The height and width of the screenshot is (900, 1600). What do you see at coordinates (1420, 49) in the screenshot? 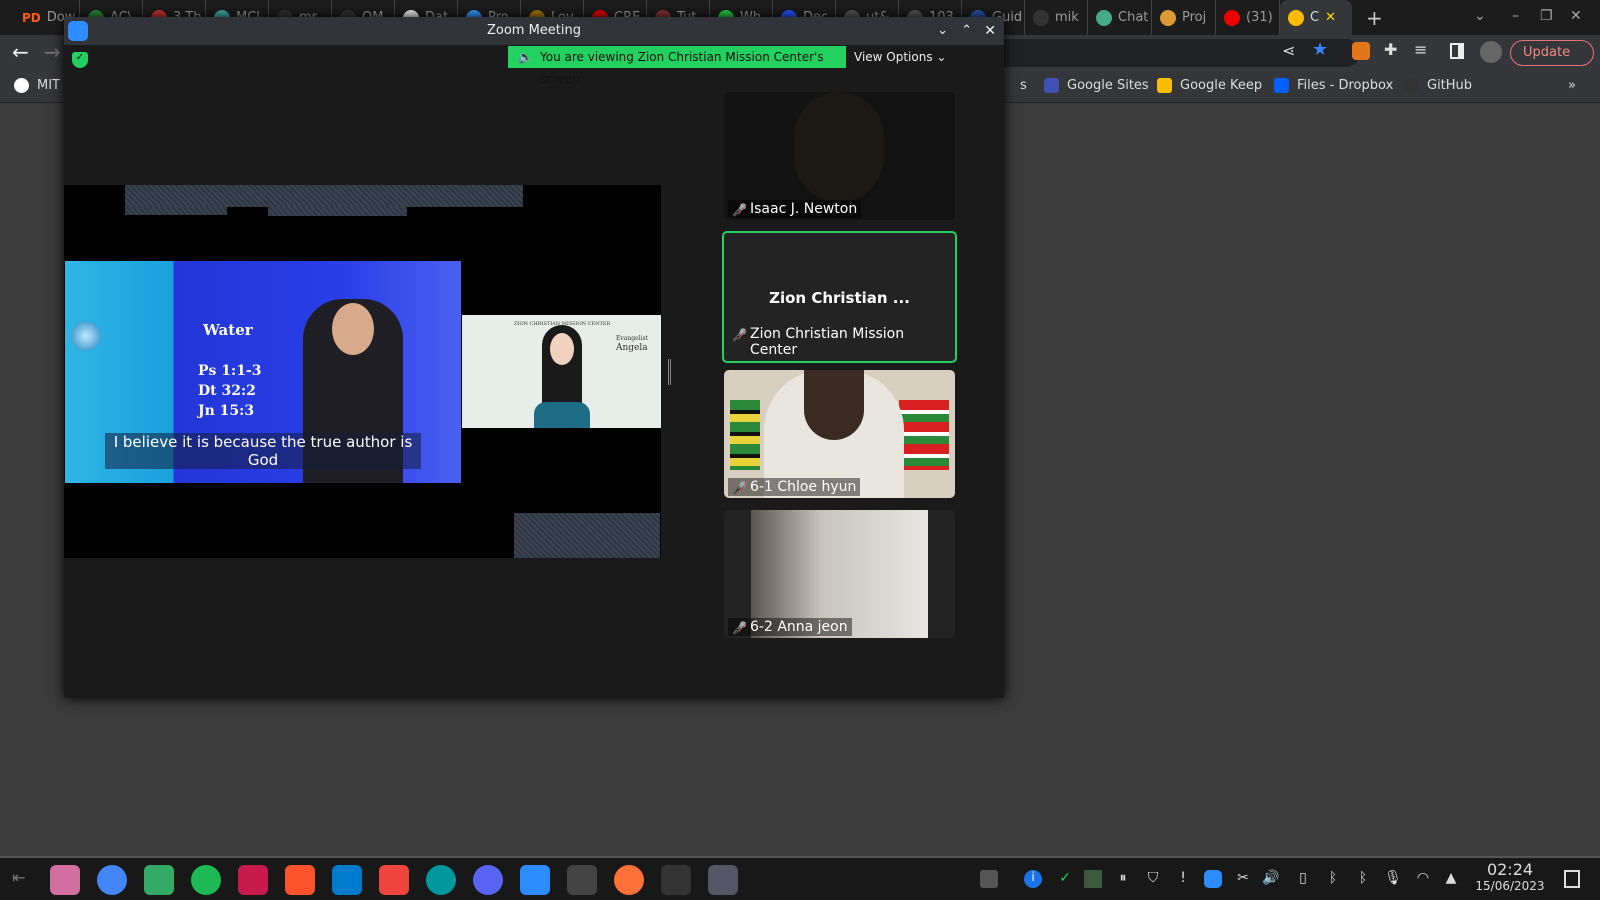
I see `media-icon: ≡` at bounding box center [1420, 49].